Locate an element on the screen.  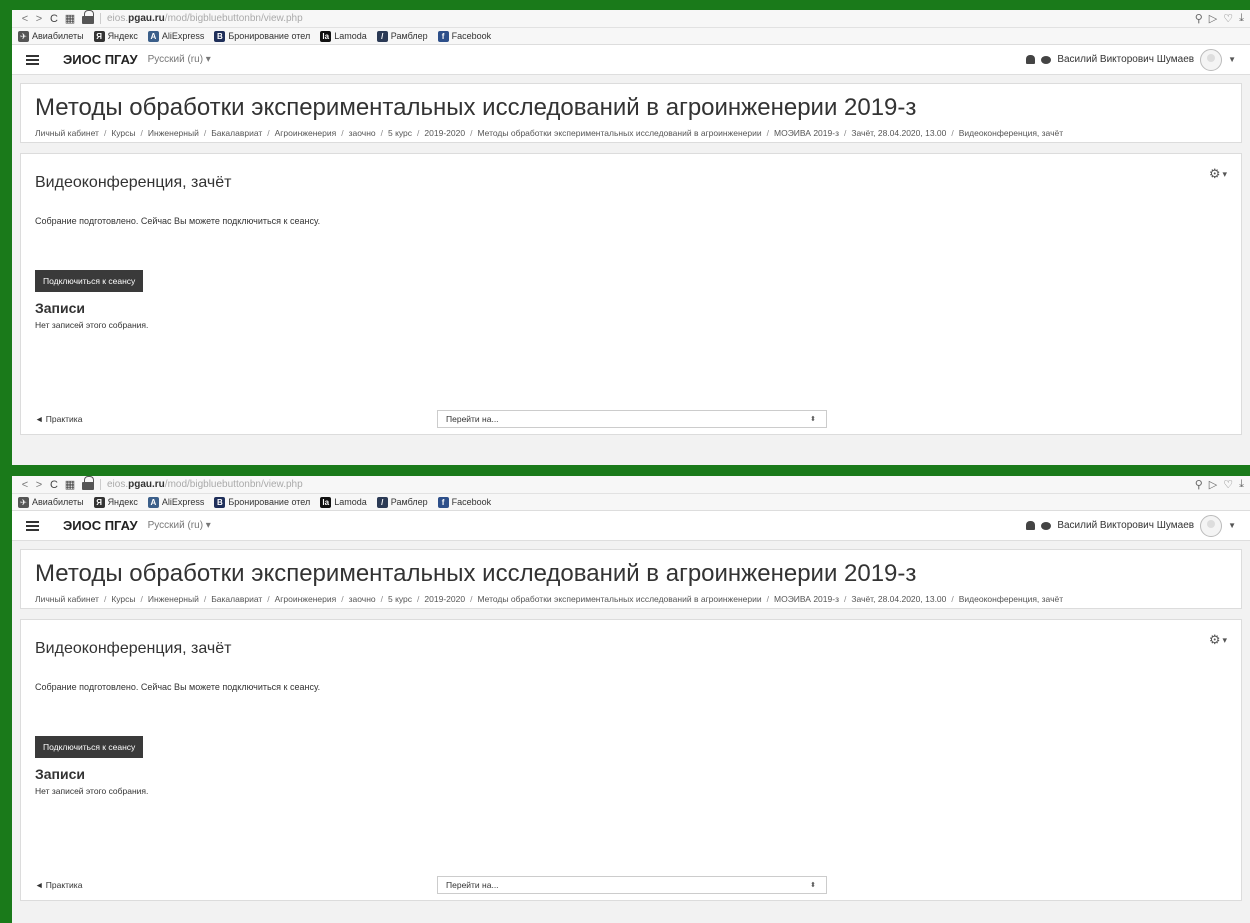
aliexpress-icon: A is located at coordinates (153, 36).